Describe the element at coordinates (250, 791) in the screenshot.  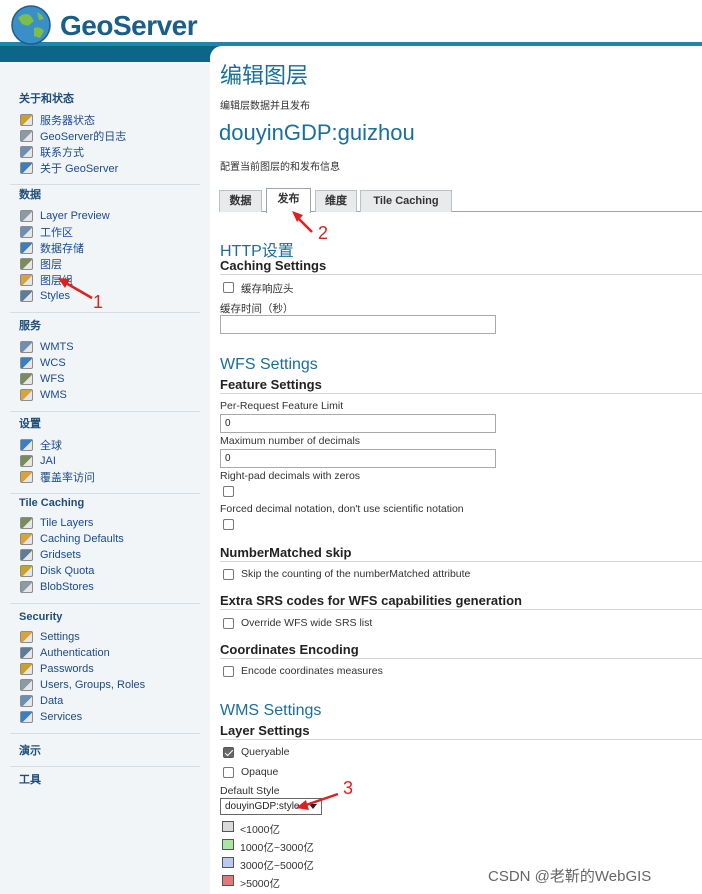
I see `default-style-label: Default Style` at that location.